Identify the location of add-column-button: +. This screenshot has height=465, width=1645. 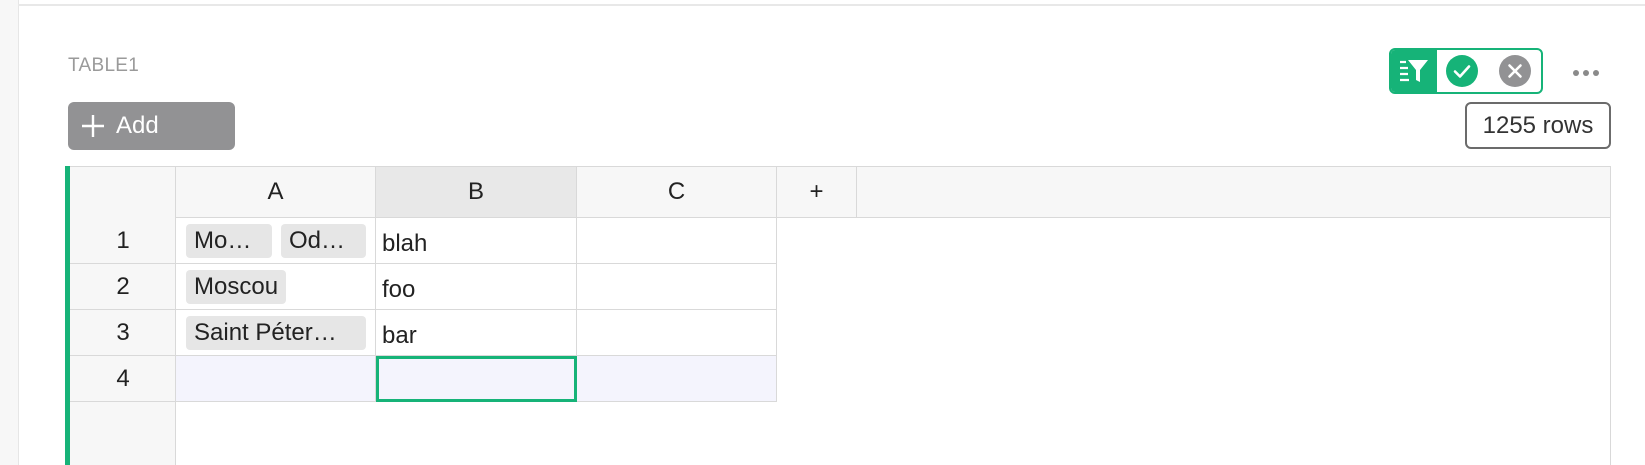
(817, 192).